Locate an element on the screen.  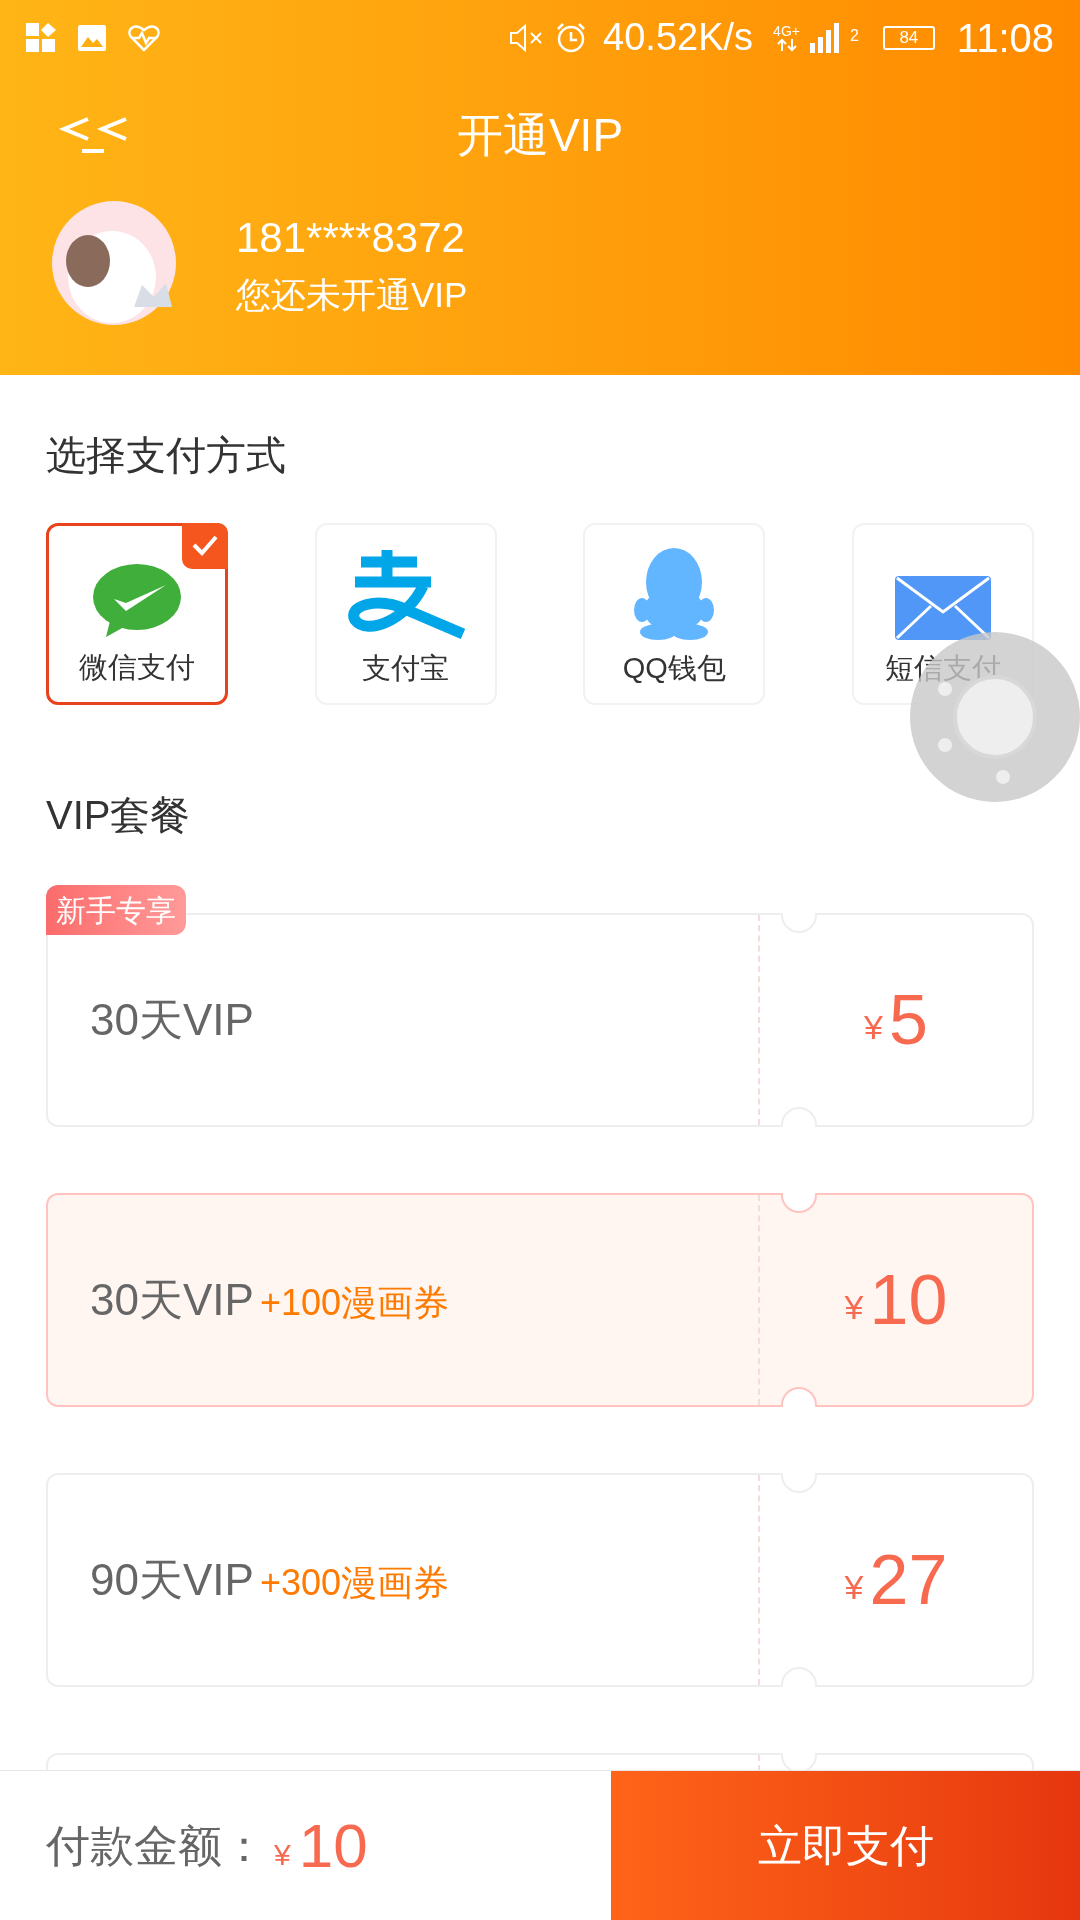
package-name: 90天VIP is located at coordinates (172, 1580).